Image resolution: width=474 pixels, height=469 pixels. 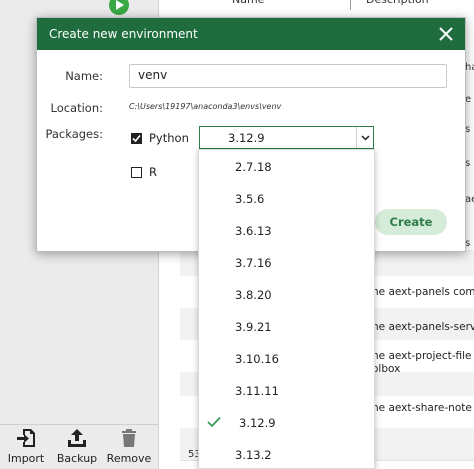 What do you see at coordinates (253, 295) in the screenshot?
I see `version-option-label: 3.8.20` at bounding box center [253, 295].